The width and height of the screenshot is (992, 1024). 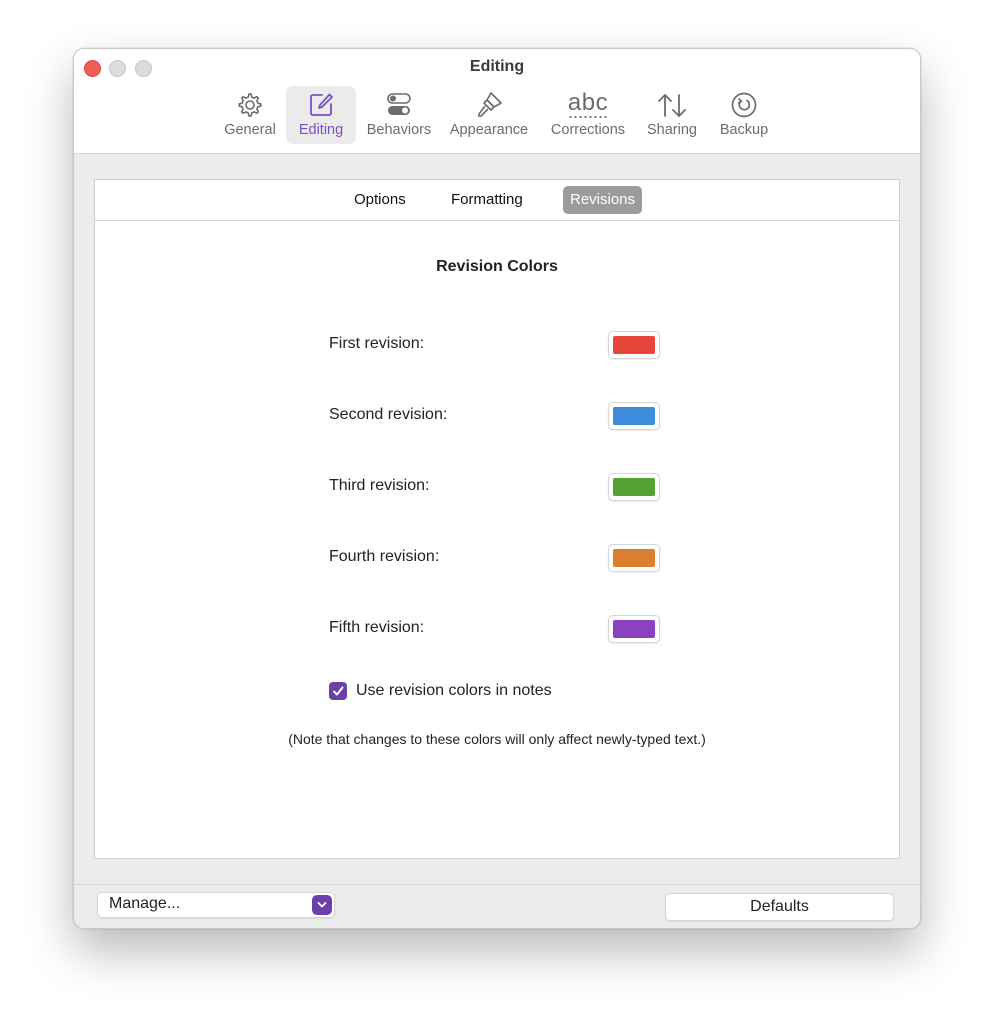 What do you see at coordinates (321, 105) in the screenshot?
I see `edit-icon` at bounding box center [321, 105].